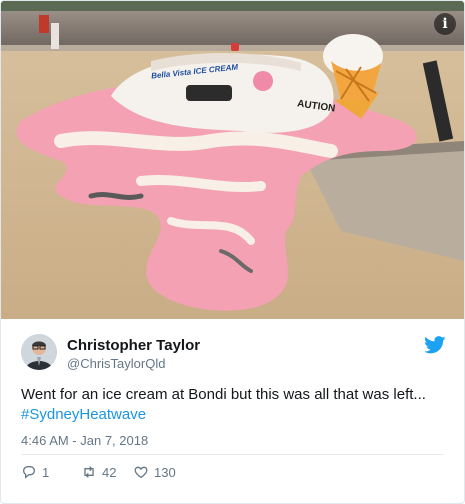 The image size is (465, 504). I want to click on avatar, so click(39, 352).